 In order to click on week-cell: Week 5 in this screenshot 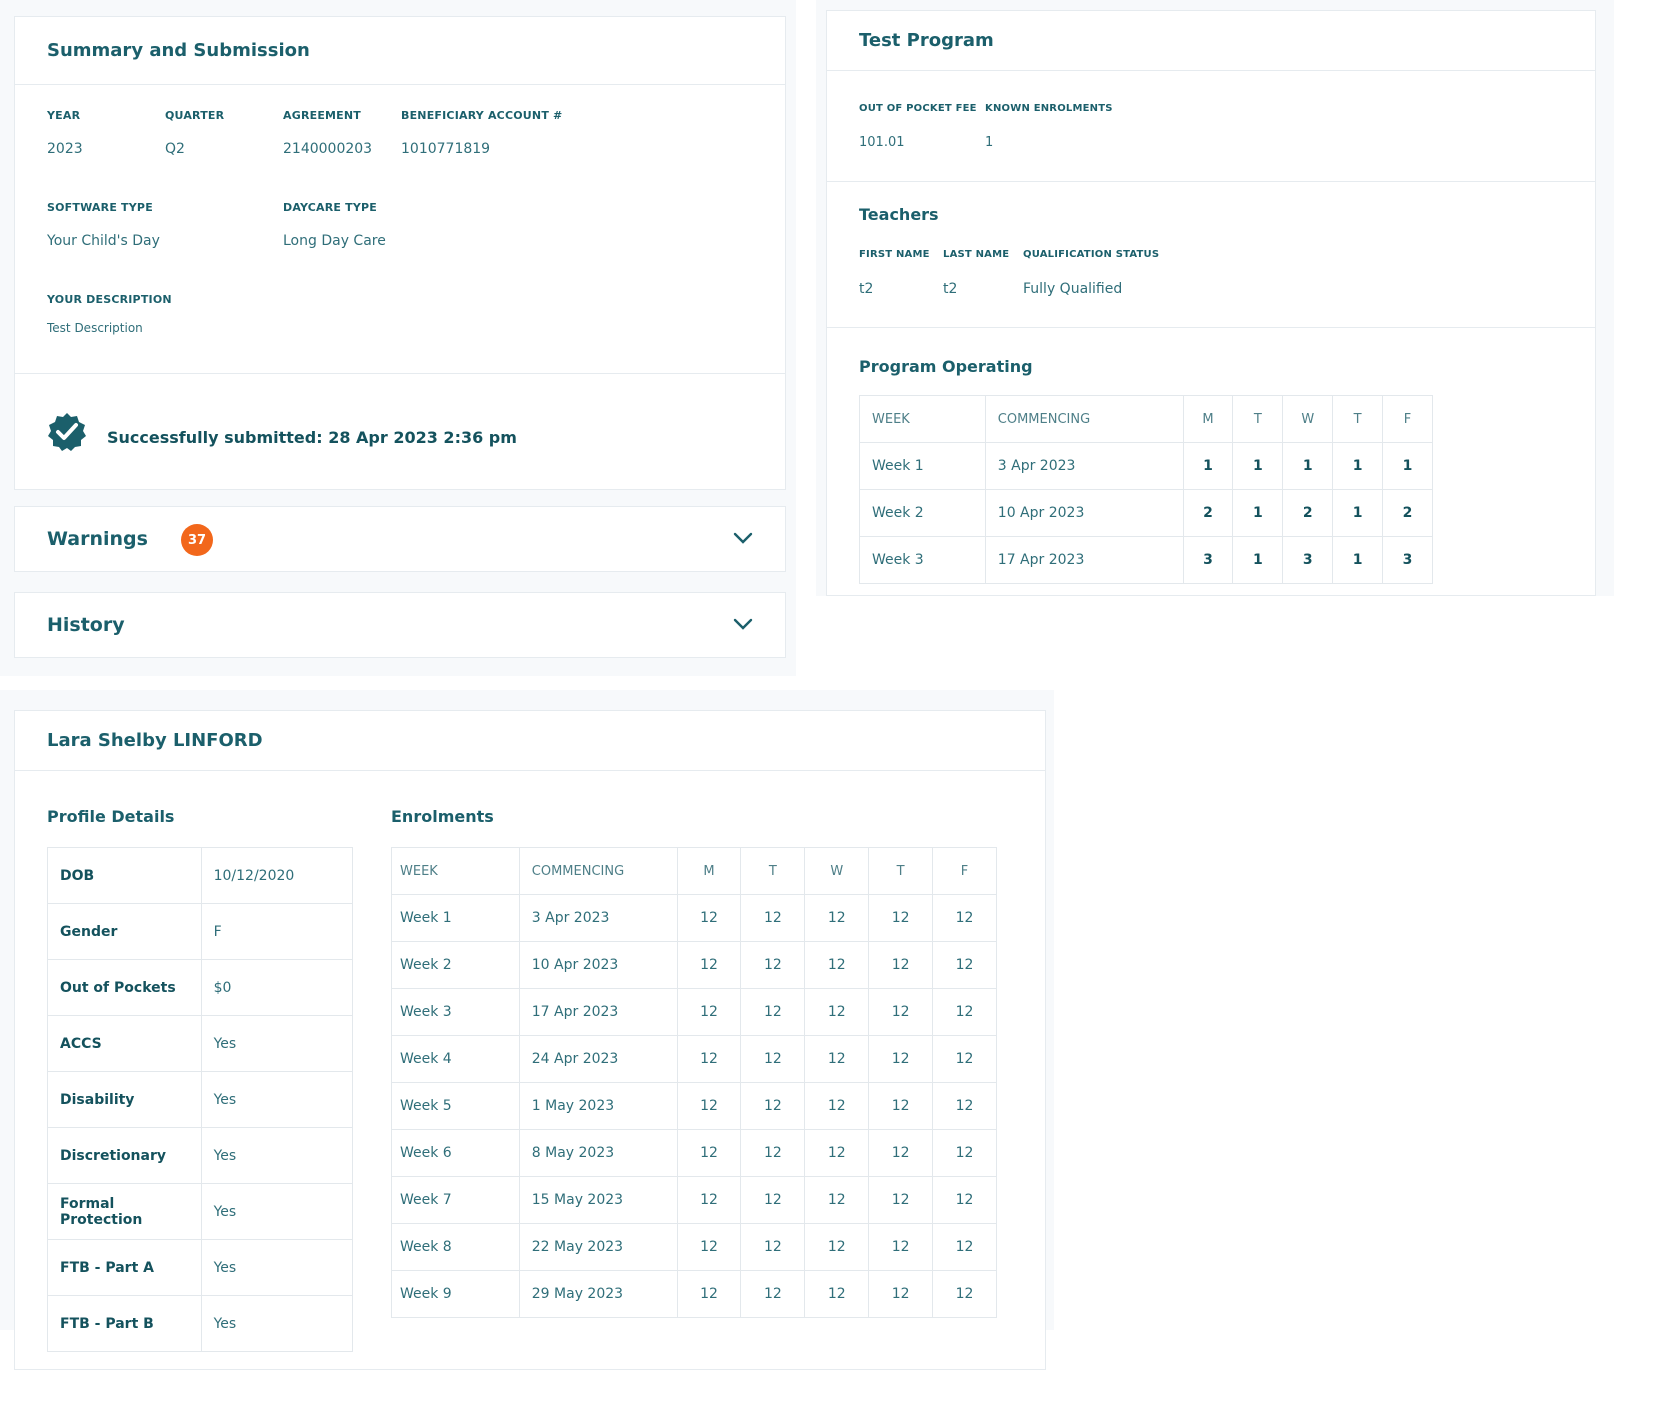, I will do `click(455, 1106)`.